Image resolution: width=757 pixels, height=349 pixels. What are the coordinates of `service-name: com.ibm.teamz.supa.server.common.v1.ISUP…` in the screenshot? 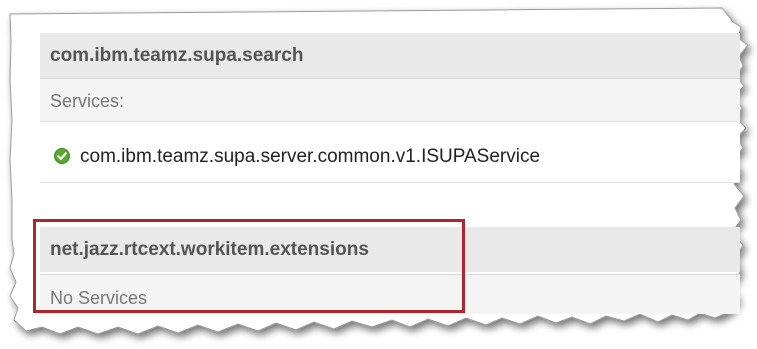 It's located at (310, 156).